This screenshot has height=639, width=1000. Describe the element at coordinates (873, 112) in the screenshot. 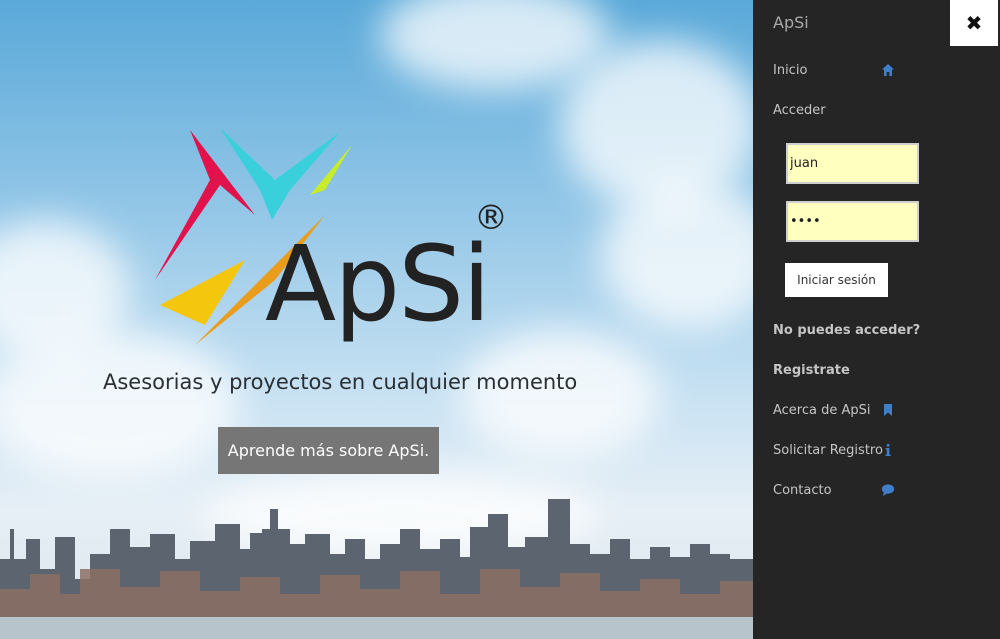

I see `sidebar-item-acceder: Acceder` at that location.